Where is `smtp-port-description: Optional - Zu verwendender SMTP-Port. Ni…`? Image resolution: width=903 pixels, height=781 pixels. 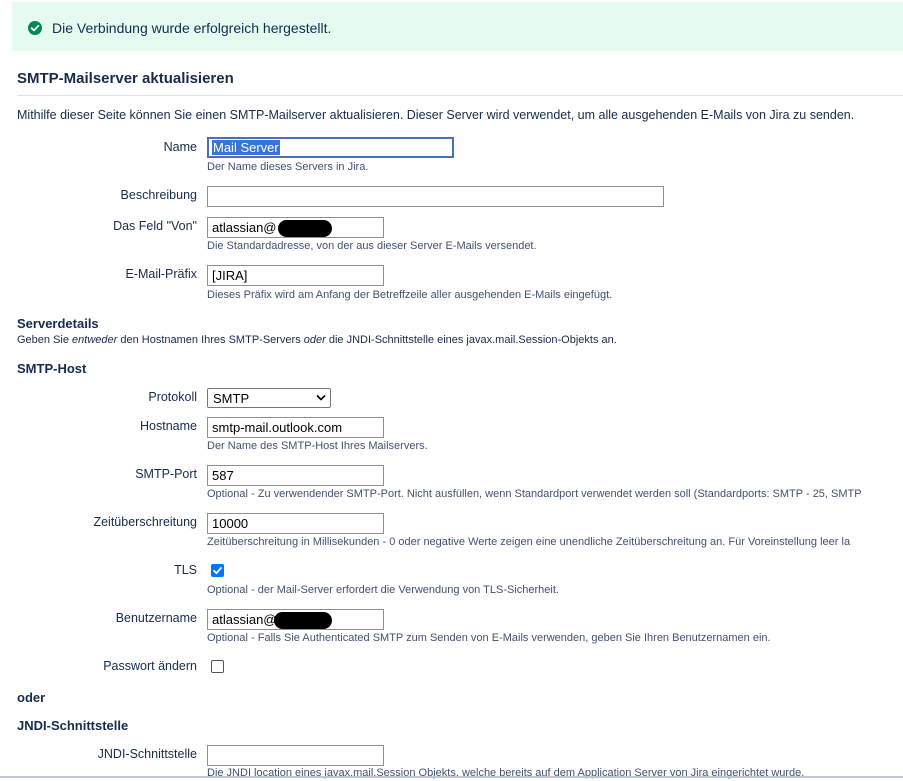 smtp-port-description: Optional - Zu verwendender SMTP-Port. Ni… is located at coordinates (534, 494).